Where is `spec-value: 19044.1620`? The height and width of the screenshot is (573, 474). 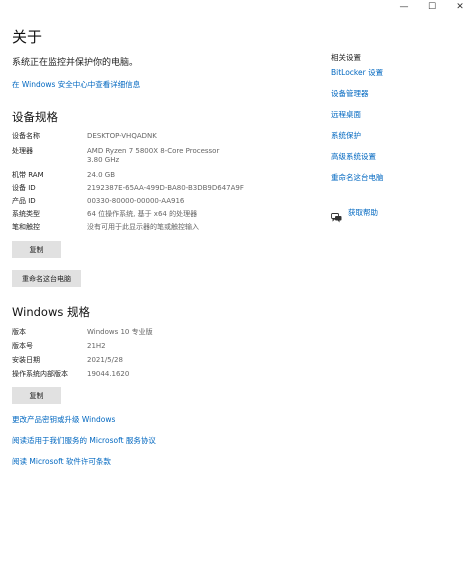
spec-value: 19044.1620 is located at coordinates (108, 374).